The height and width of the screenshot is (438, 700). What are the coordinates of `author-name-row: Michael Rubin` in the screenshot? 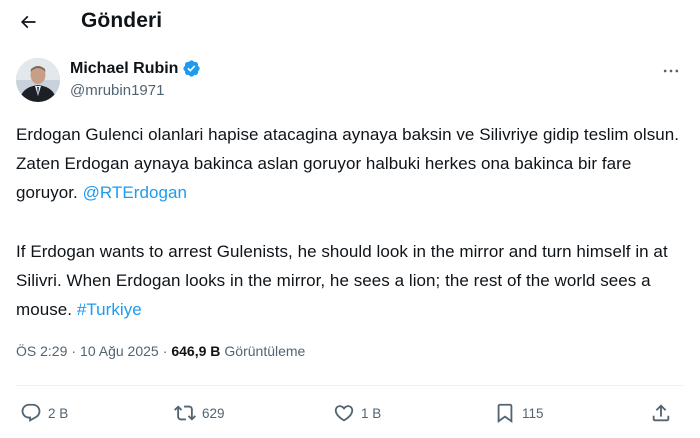 It's located at (135, 68).